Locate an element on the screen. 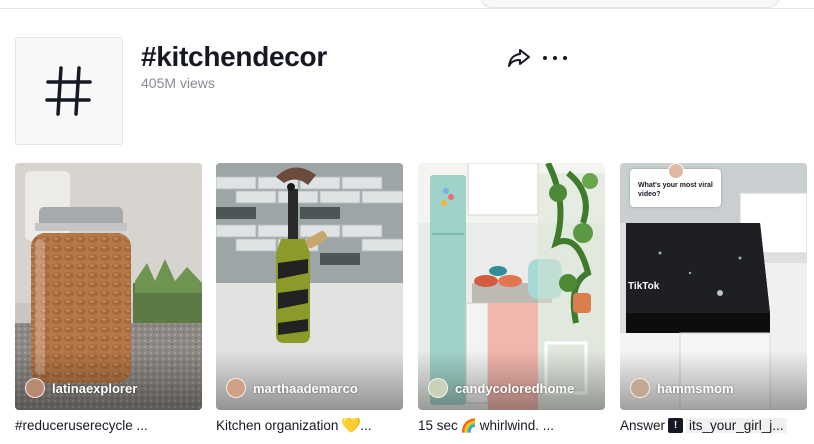  rainbow-icon: 🌈 is located at coordinates (468, 425).